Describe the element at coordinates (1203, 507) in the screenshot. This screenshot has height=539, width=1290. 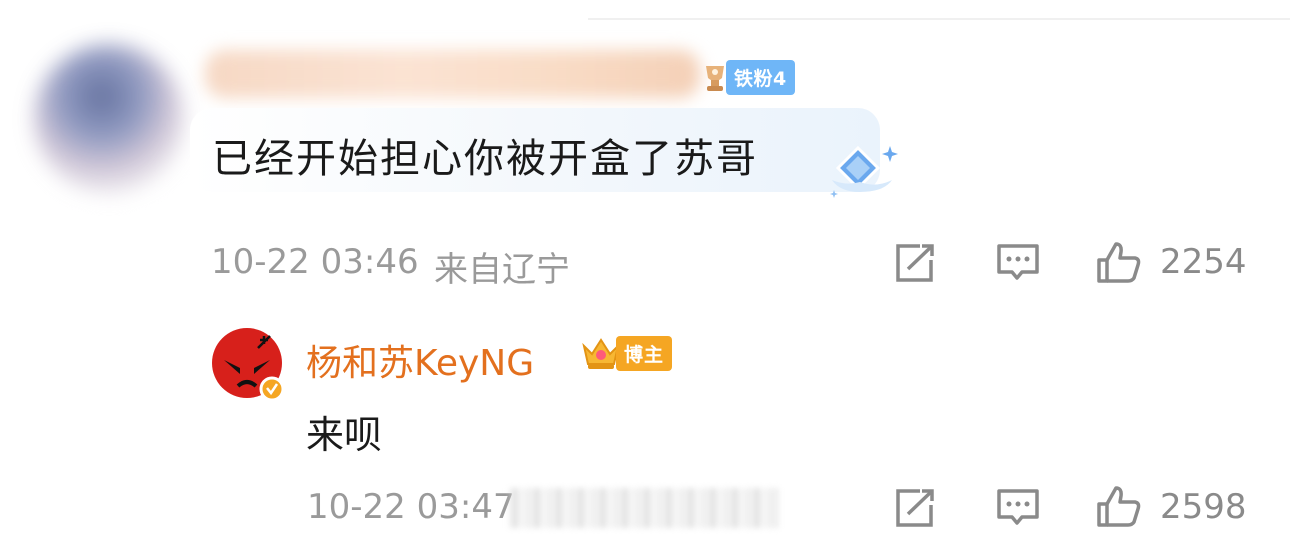
I see `reply-like-count: 2598` at that location.